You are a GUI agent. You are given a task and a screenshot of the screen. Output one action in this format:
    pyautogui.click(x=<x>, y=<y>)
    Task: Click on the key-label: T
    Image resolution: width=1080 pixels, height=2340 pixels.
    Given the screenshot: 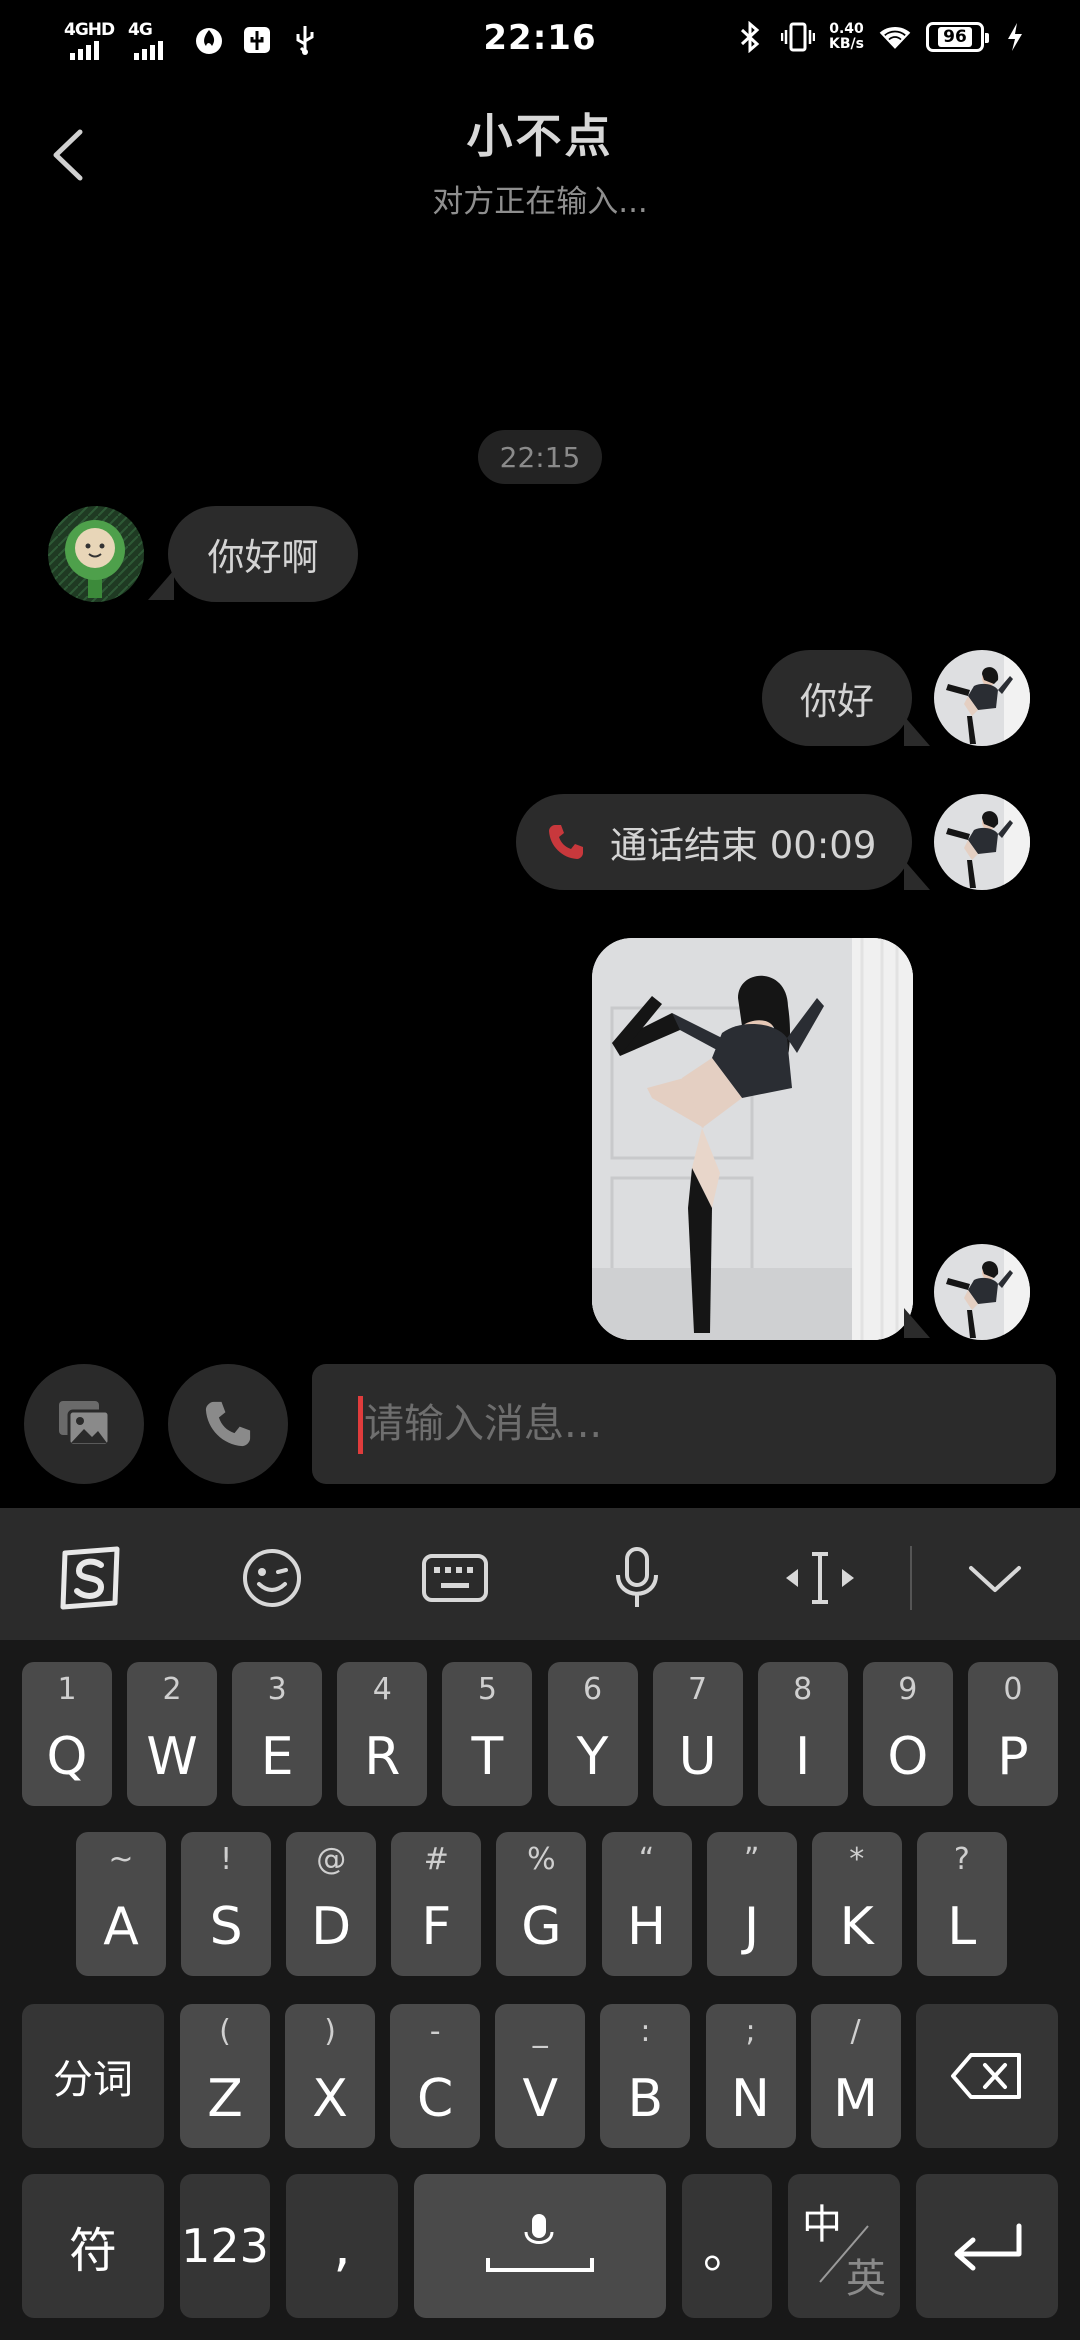 What is the action you would take?
    pyautogui.click(x=487, y=1757)
    